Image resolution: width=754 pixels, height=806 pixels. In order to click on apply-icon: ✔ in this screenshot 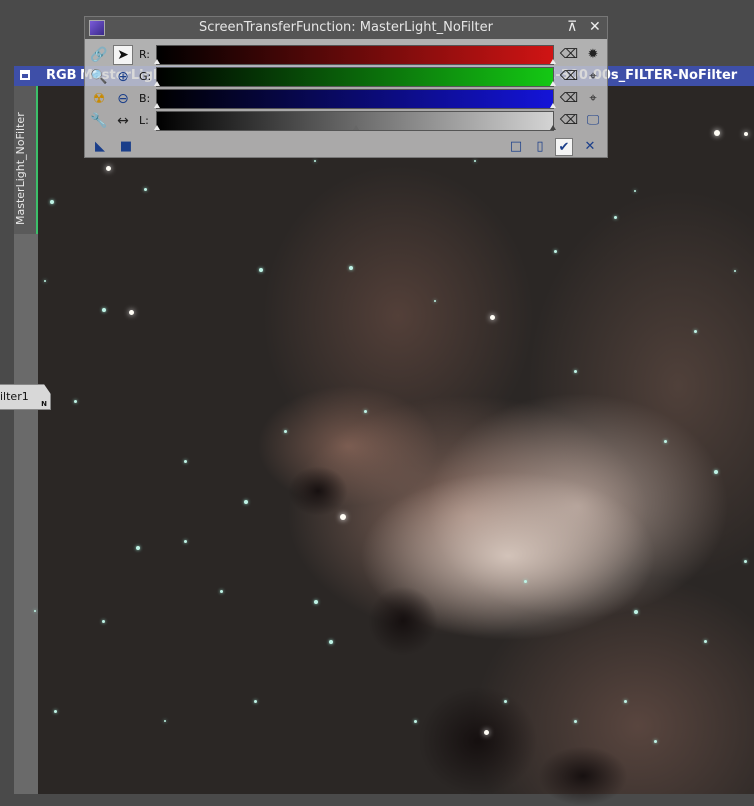, I will do `click(564, 147)`.